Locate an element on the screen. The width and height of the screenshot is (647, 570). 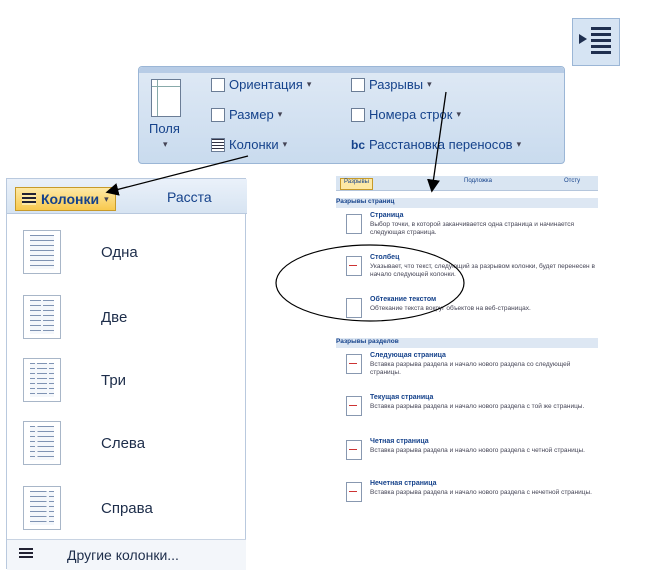
column-break-highlight-ellipse is located at coordinates (370, 283).